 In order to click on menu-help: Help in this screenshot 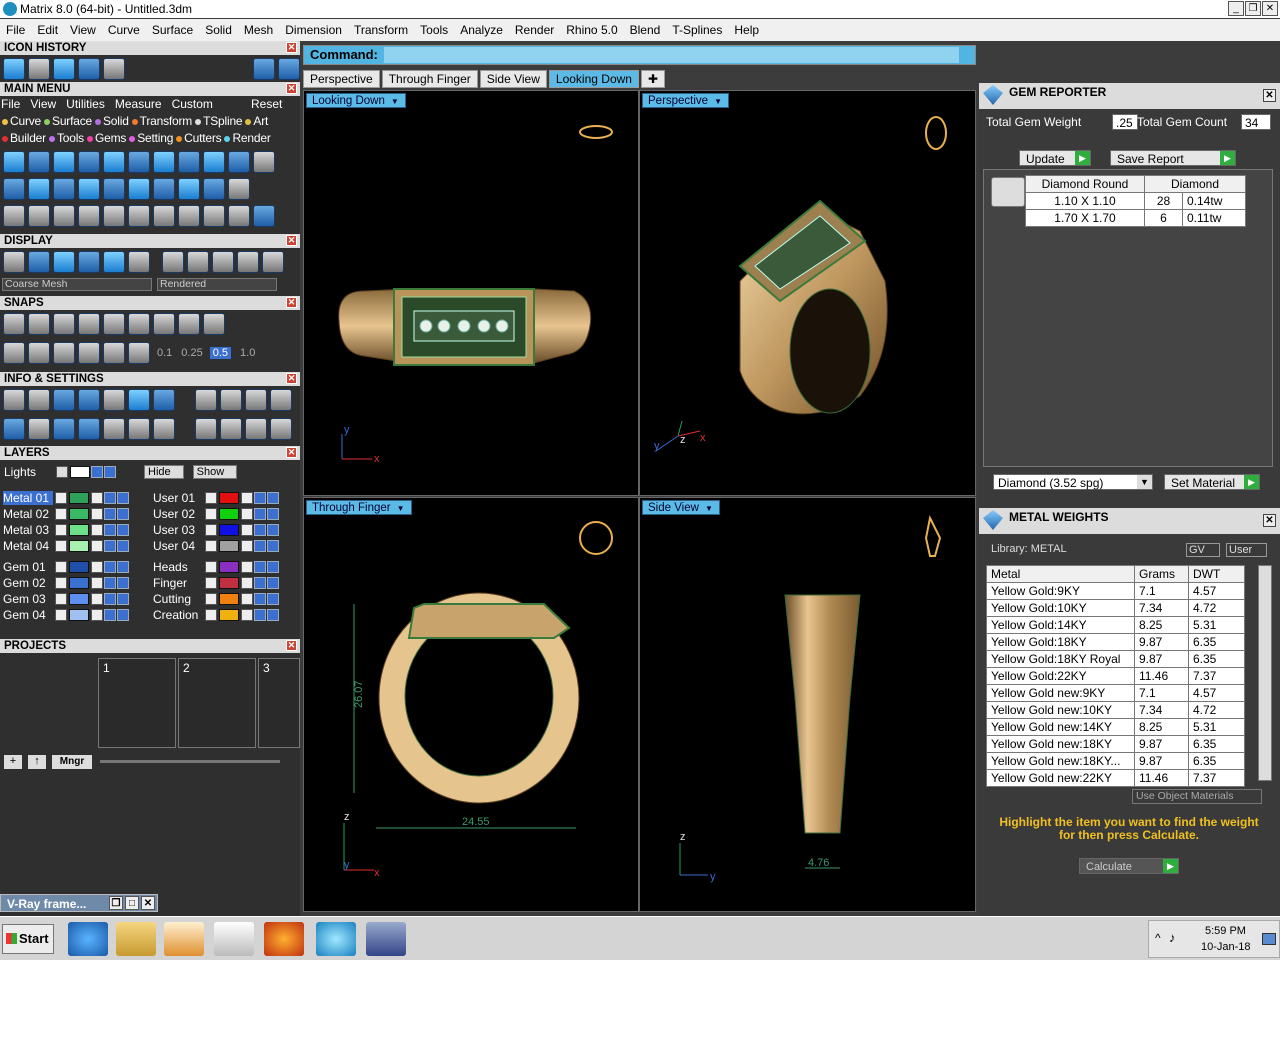, I will do `click(746, 30)`.